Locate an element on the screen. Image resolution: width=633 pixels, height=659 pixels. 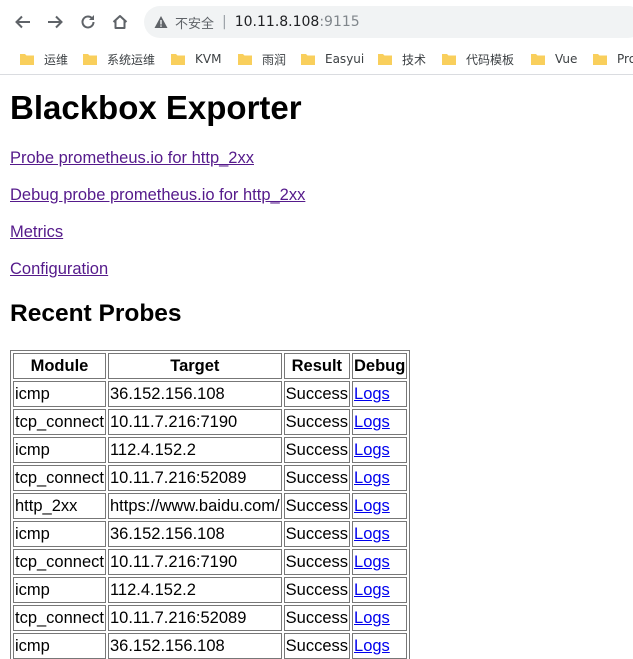
table-row: tcp_connect 10.11.7.216:52089 Success Logs is located at coordinates (210, 478).